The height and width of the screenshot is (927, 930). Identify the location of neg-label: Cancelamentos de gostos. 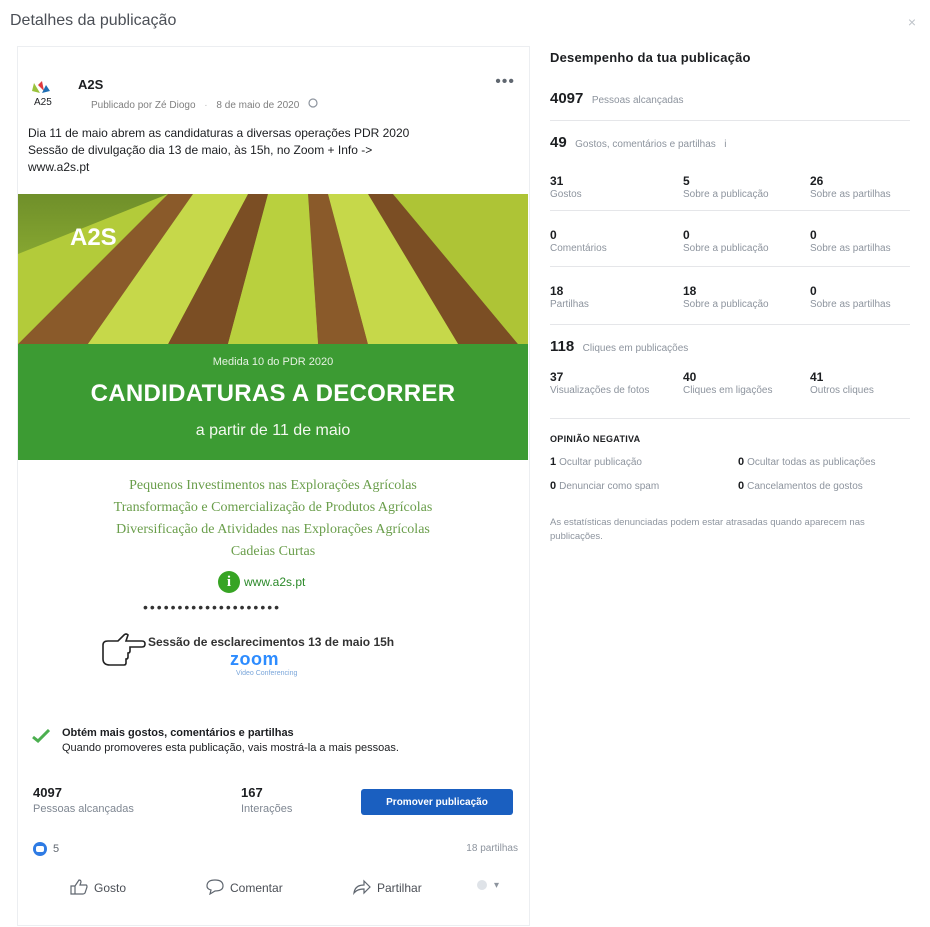
(805, 486).